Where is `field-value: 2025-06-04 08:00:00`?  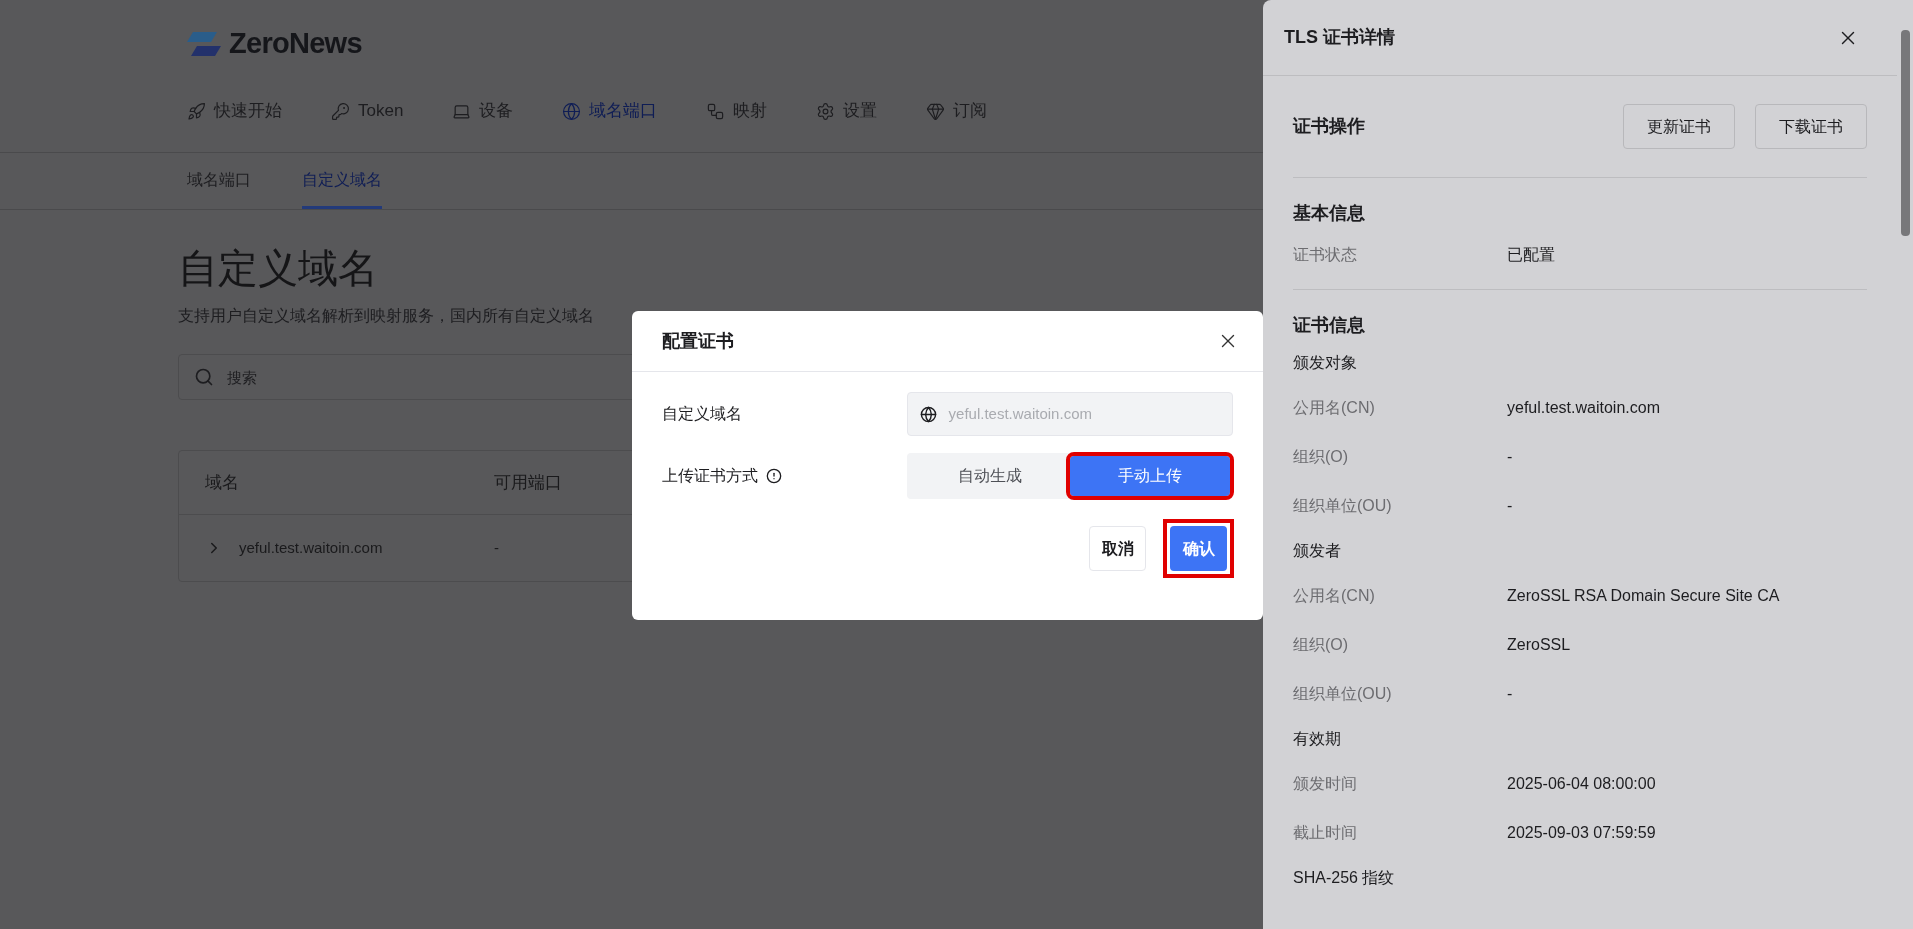 field-value: 2025-06-04 08:00:00 is located at coordinates (1581, 783).